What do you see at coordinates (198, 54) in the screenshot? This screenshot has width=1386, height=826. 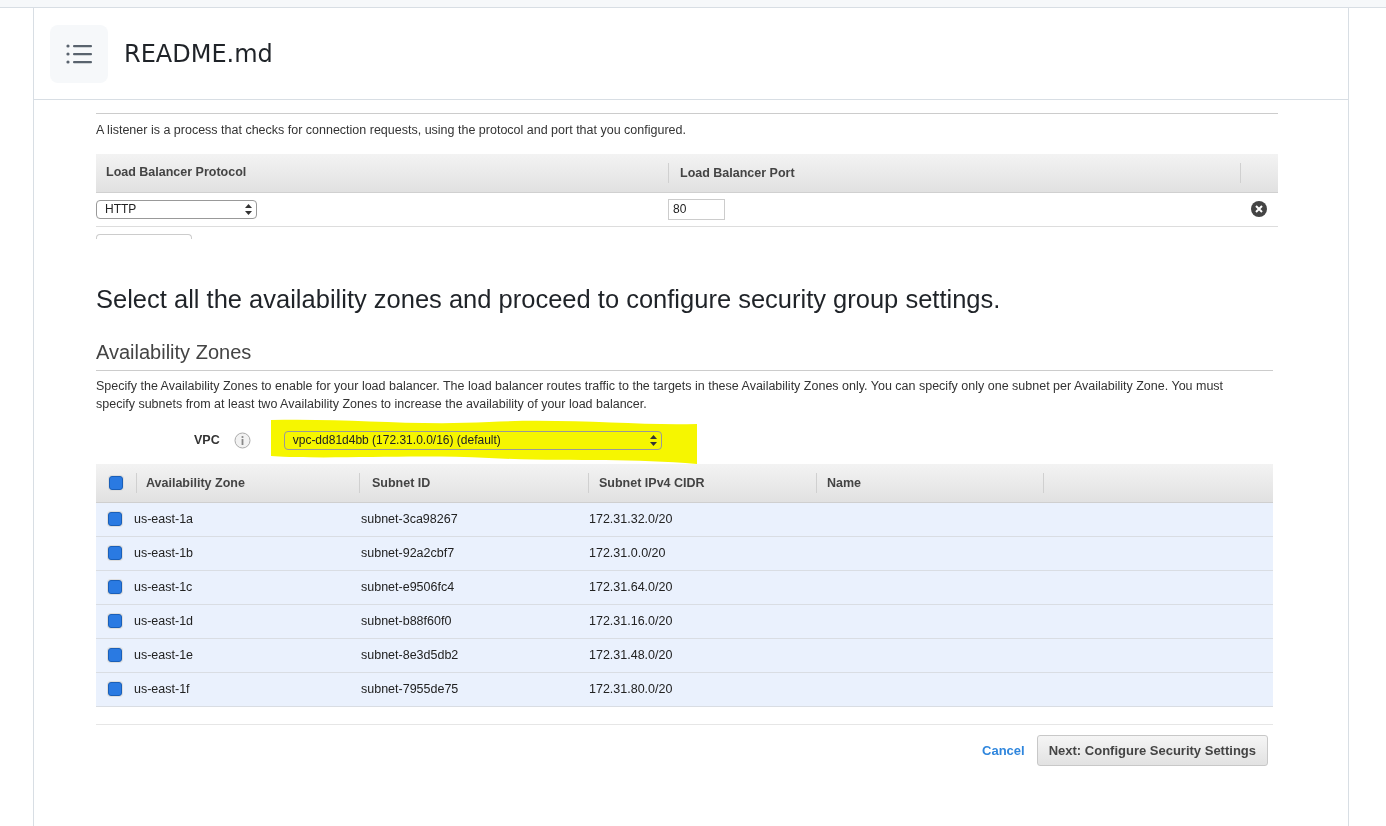 I see `file-title: README.md` at bounding box center [198, 54].